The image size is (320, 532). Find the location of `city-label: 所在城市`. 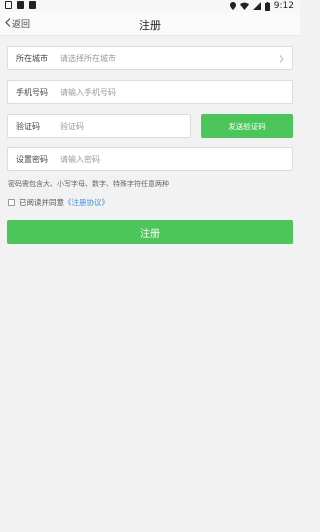

city-label: 所在城市 is located at coordinates (32, 58).